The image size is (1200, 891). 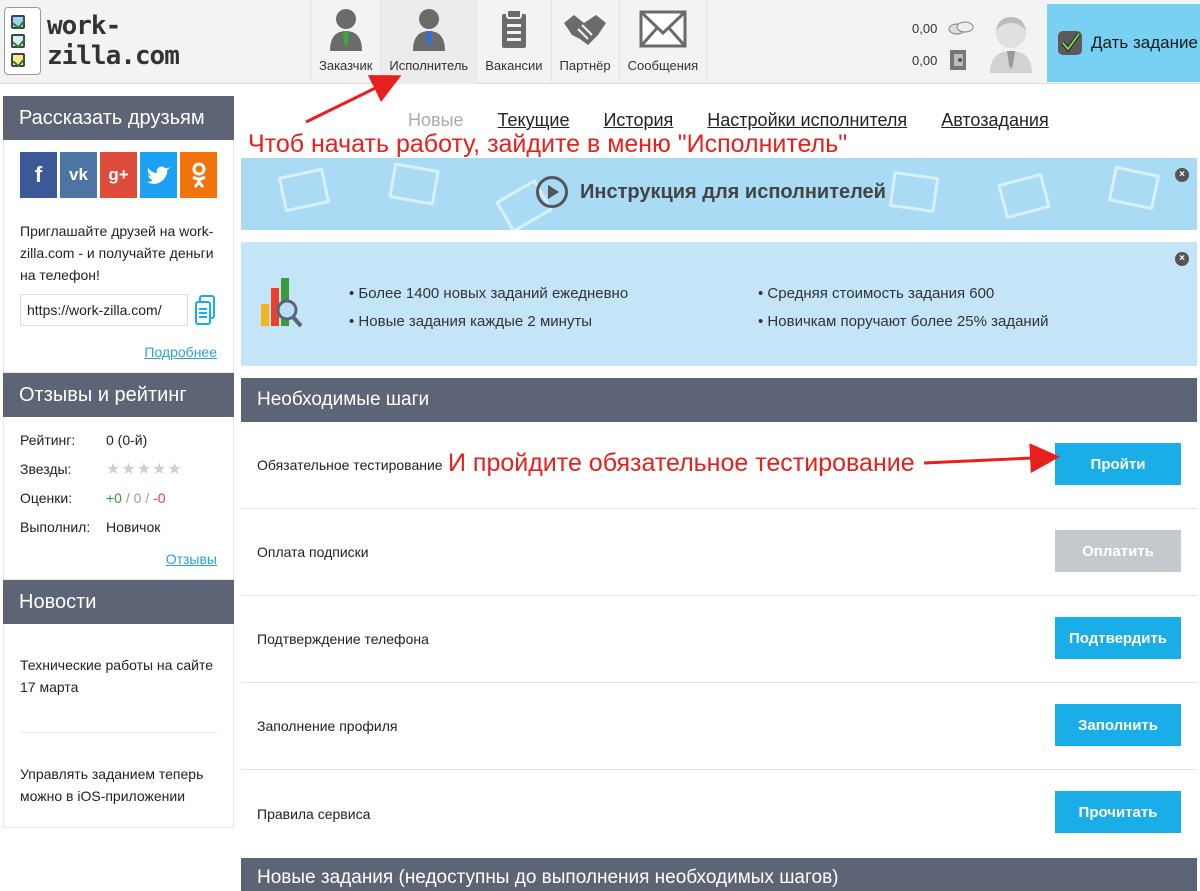 I want to click on rating-label: Рейтинг:, so click(x=48, y=439).